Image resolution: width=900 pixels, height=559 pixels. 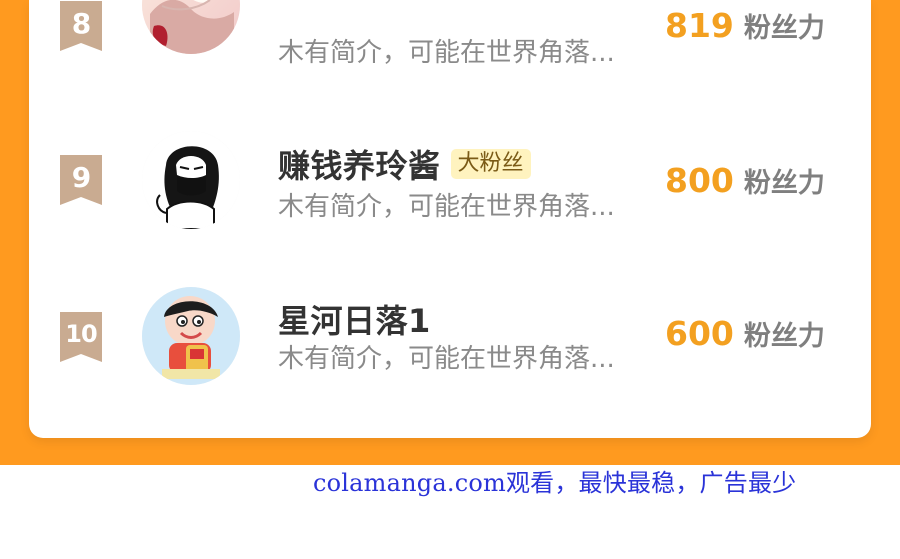 I want to click on fan-power-score: 819, so click(x=699, y=25).